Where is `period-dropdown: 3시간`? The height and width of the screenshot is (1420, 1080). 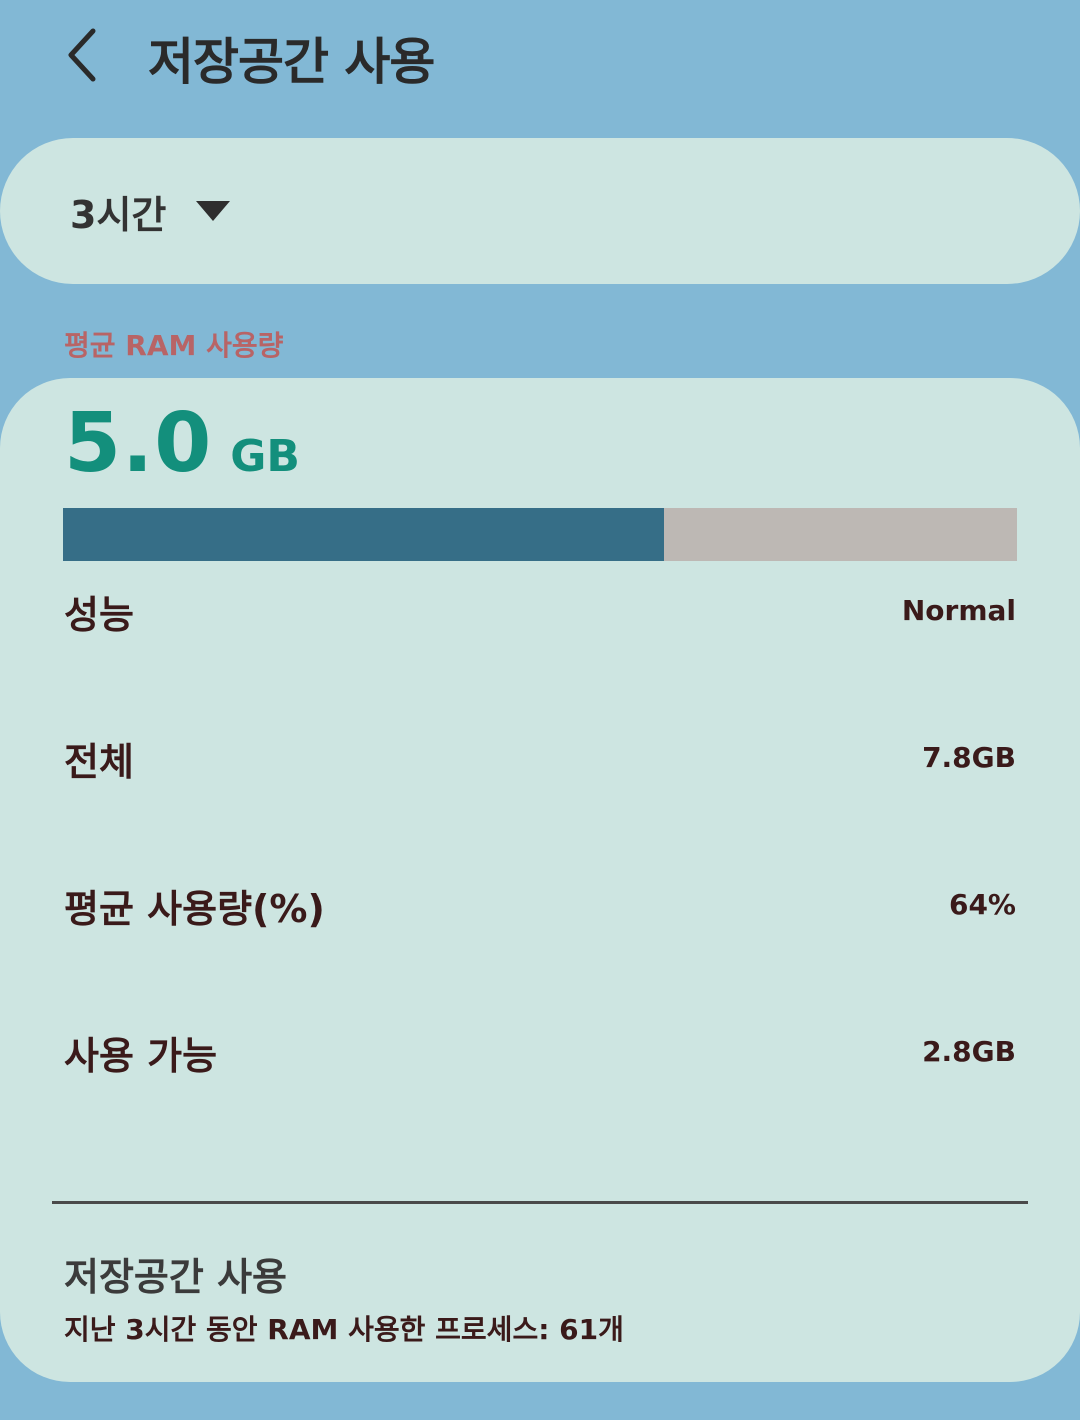 period-dropdown: 3시간 is located at coordinates (150, 211).